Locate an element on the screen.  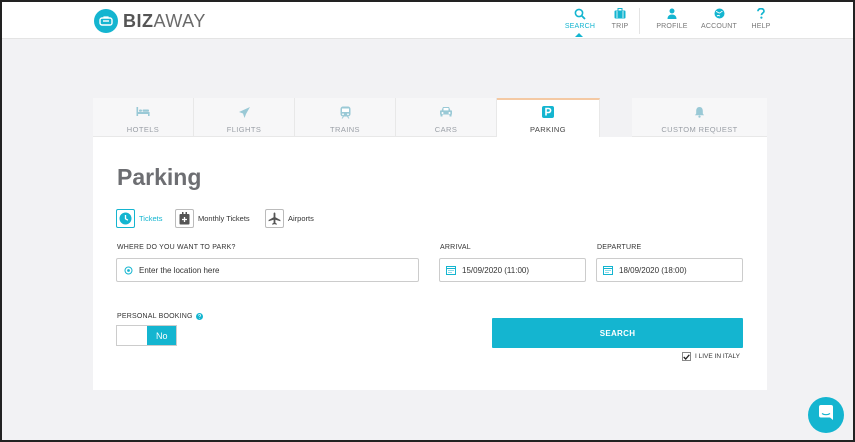
chat-icon is located at coordinates (826, 415).